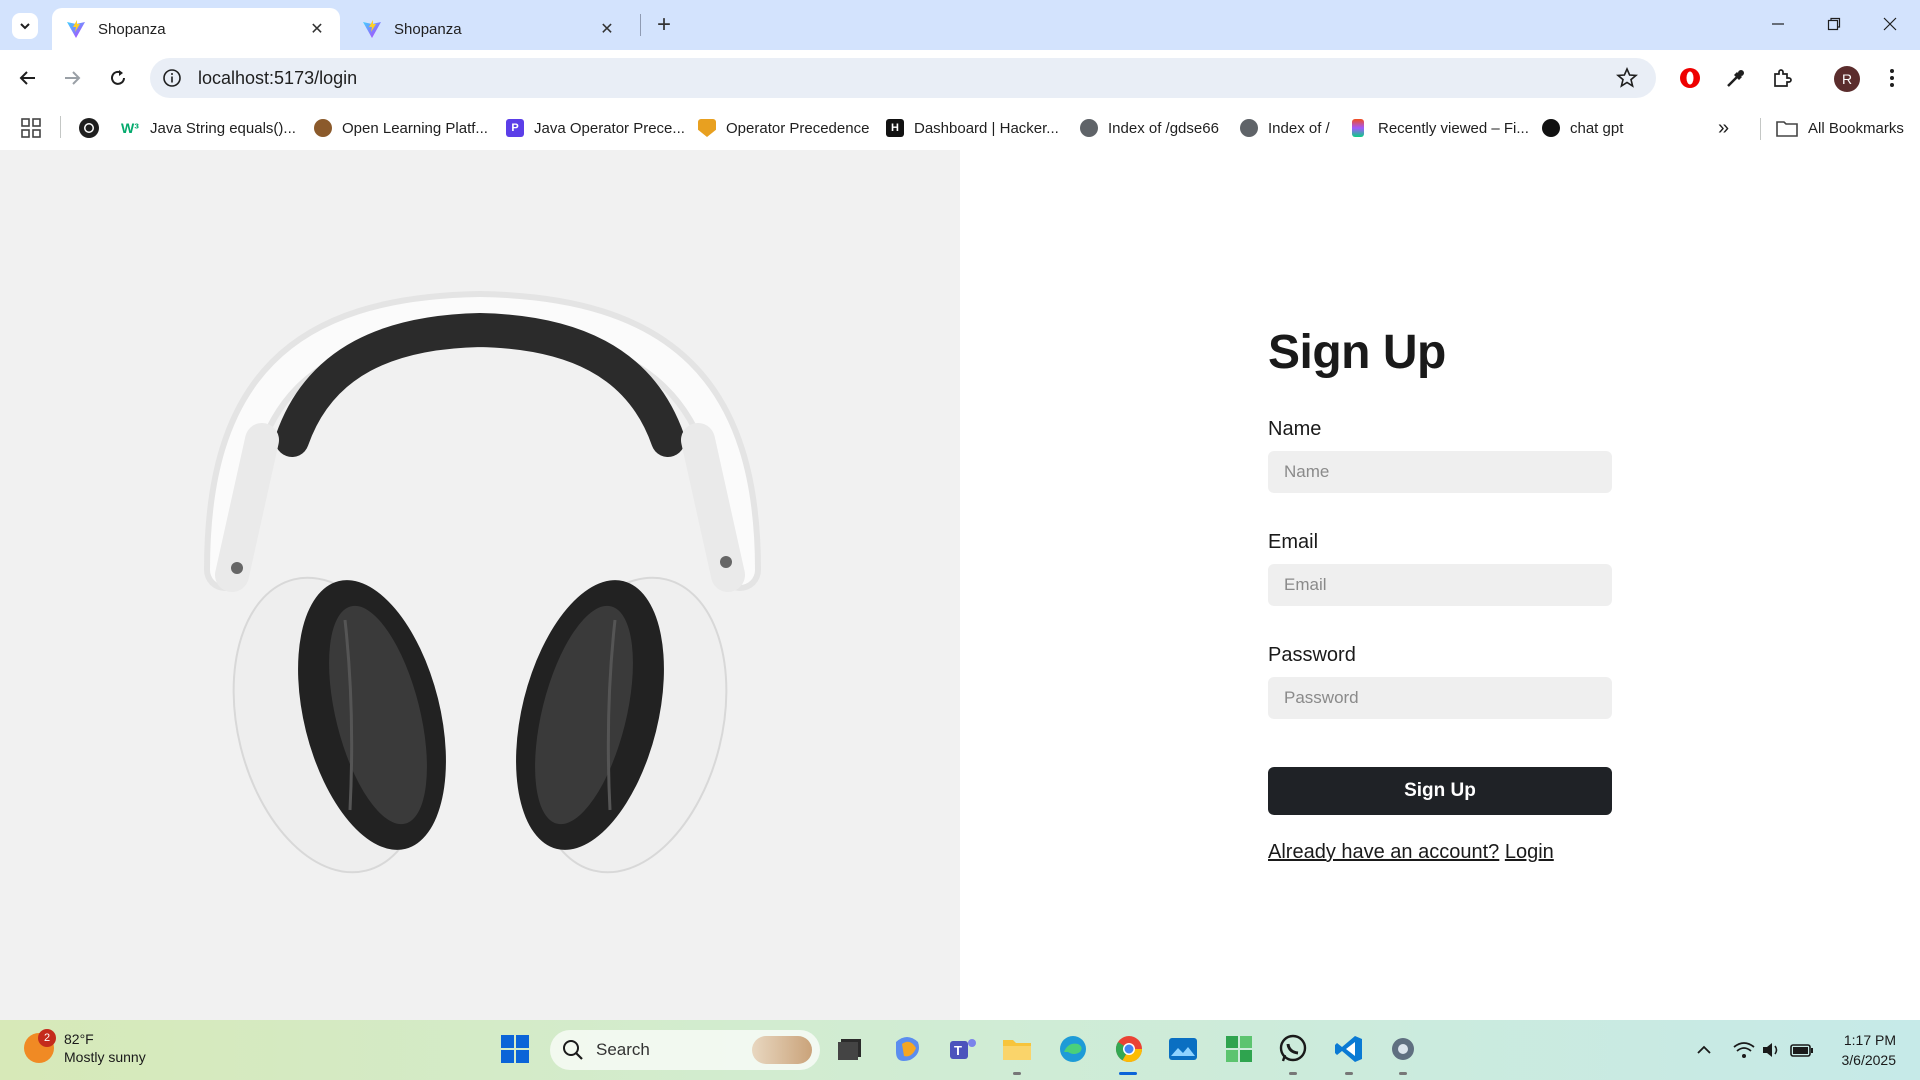 This screenshot has height=1080, width=1920. I want to click on figma-icon, so click(1358, 128).